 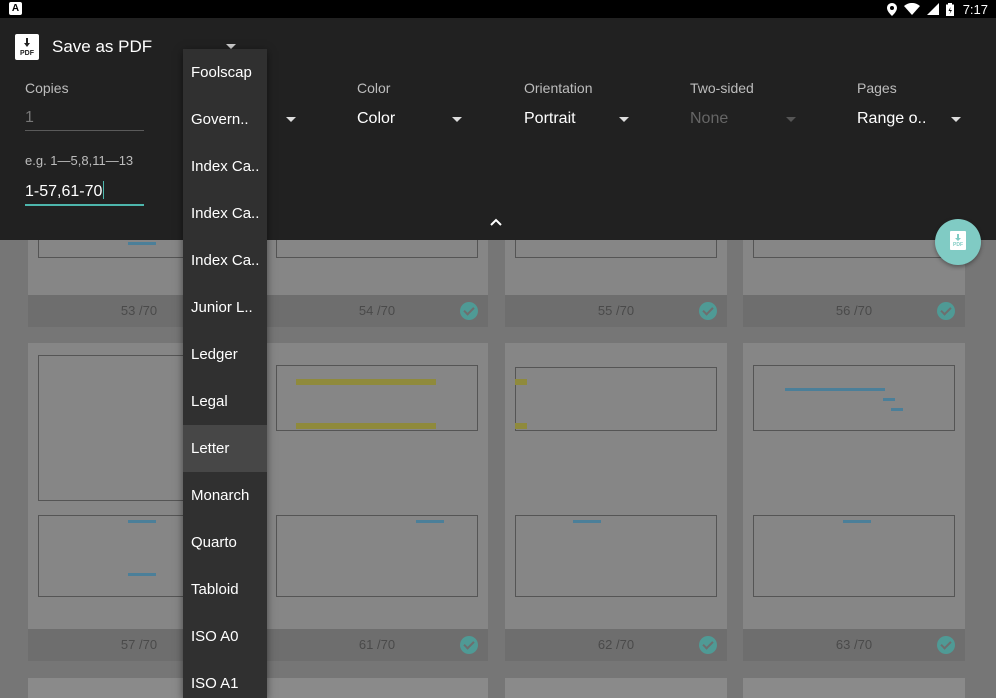 I want to click on copies-label: Copies, so click(x=47, y=88).